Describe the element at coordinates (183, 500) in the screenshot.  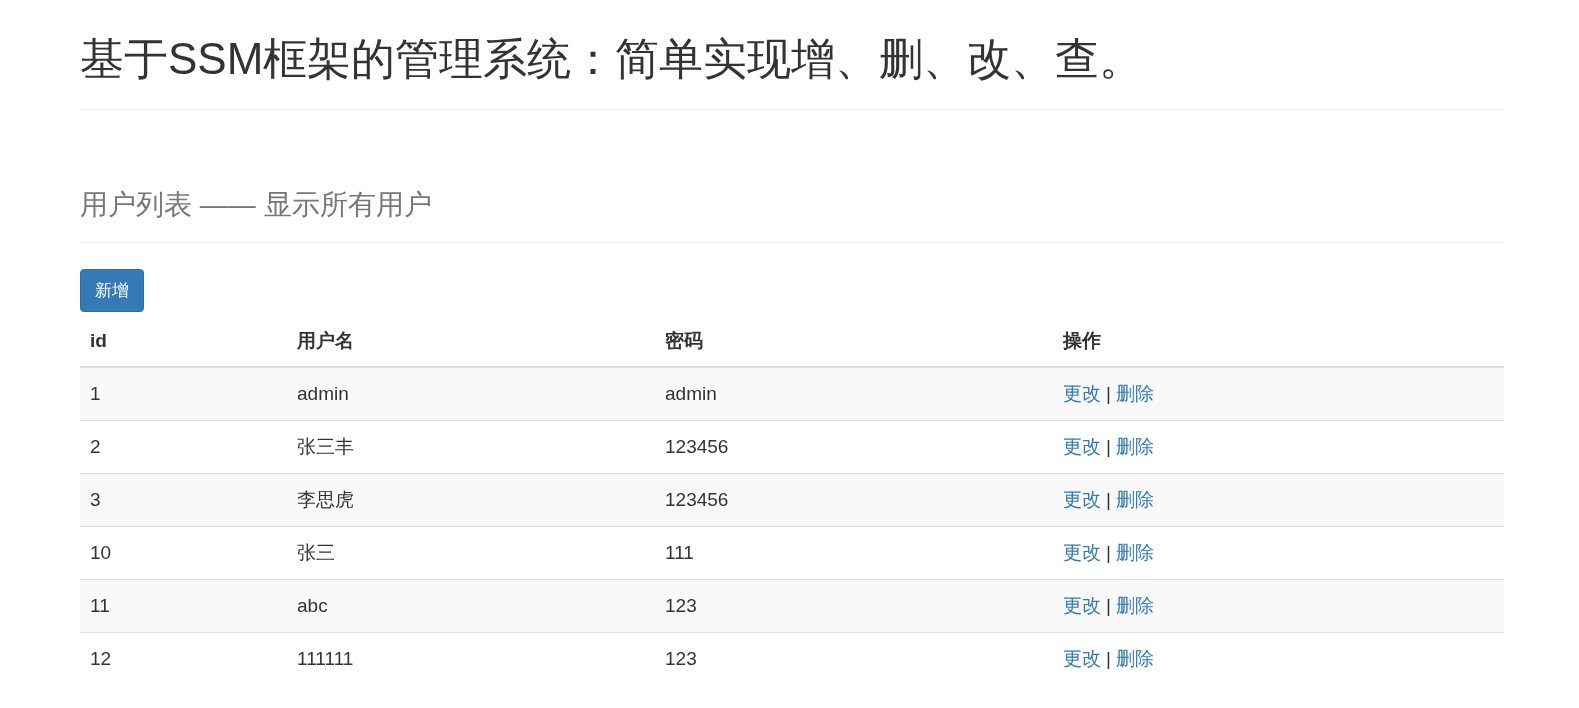
I see `table-cell: 3` at that location.